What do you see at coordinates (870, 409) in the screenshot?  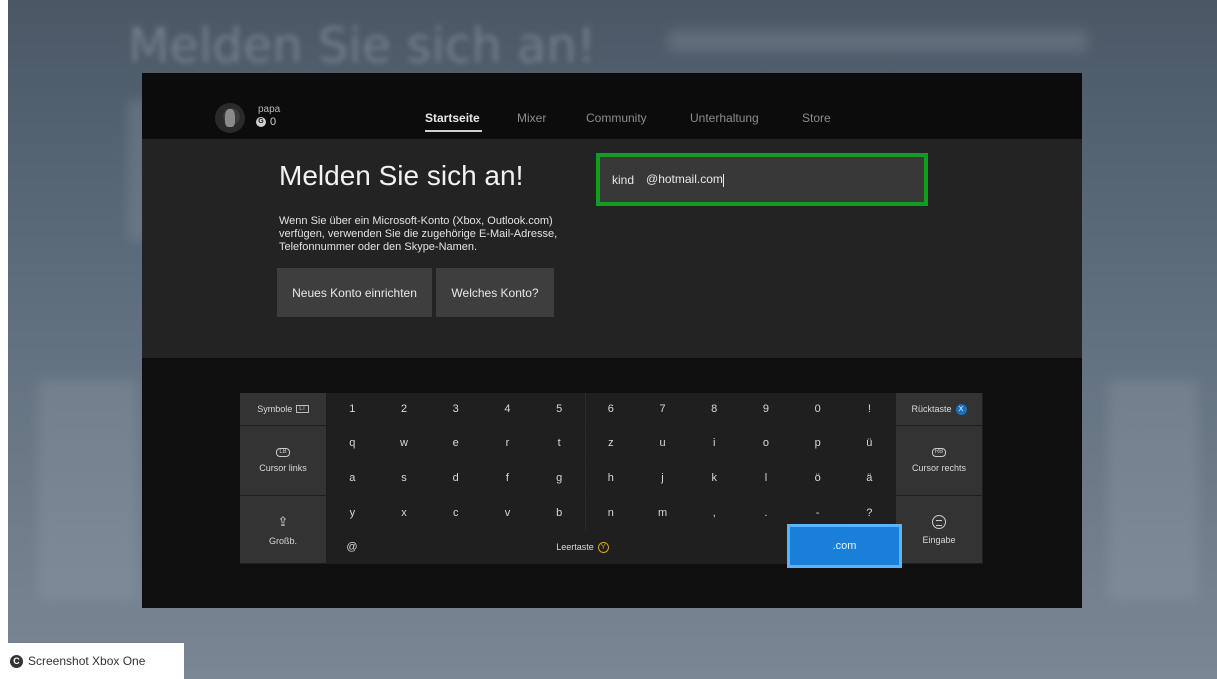 I see `keyboard-key: !` at bounding box center [870, 409].